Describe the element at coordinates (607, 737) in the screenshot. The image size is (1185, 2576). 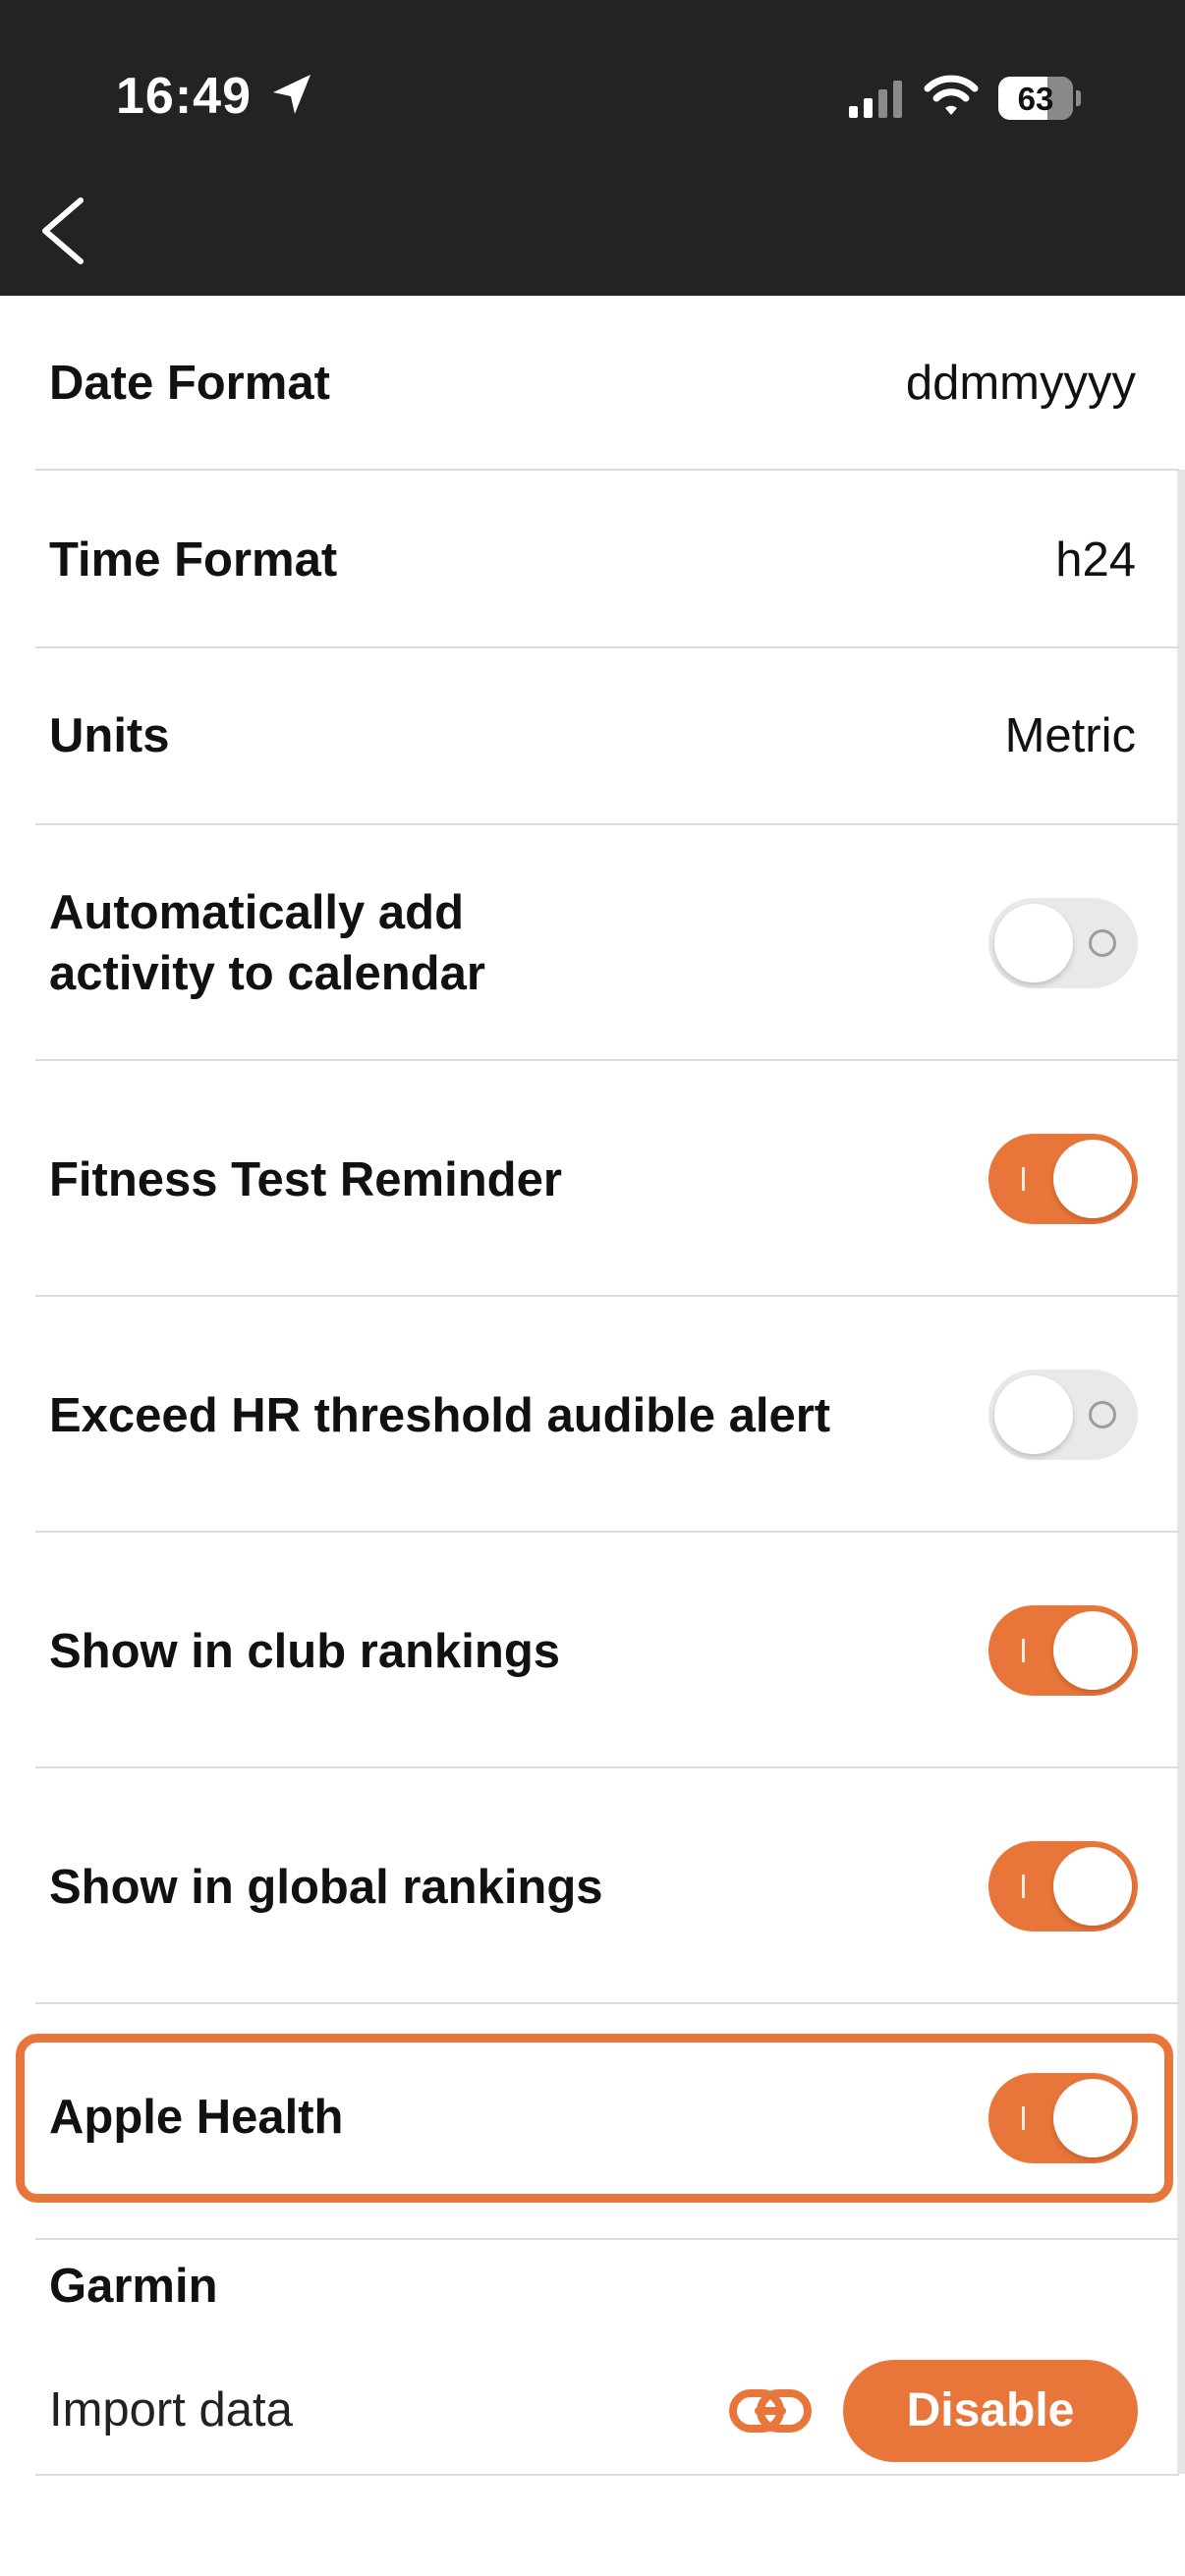
I see `units-row: Units Metric` at that location.